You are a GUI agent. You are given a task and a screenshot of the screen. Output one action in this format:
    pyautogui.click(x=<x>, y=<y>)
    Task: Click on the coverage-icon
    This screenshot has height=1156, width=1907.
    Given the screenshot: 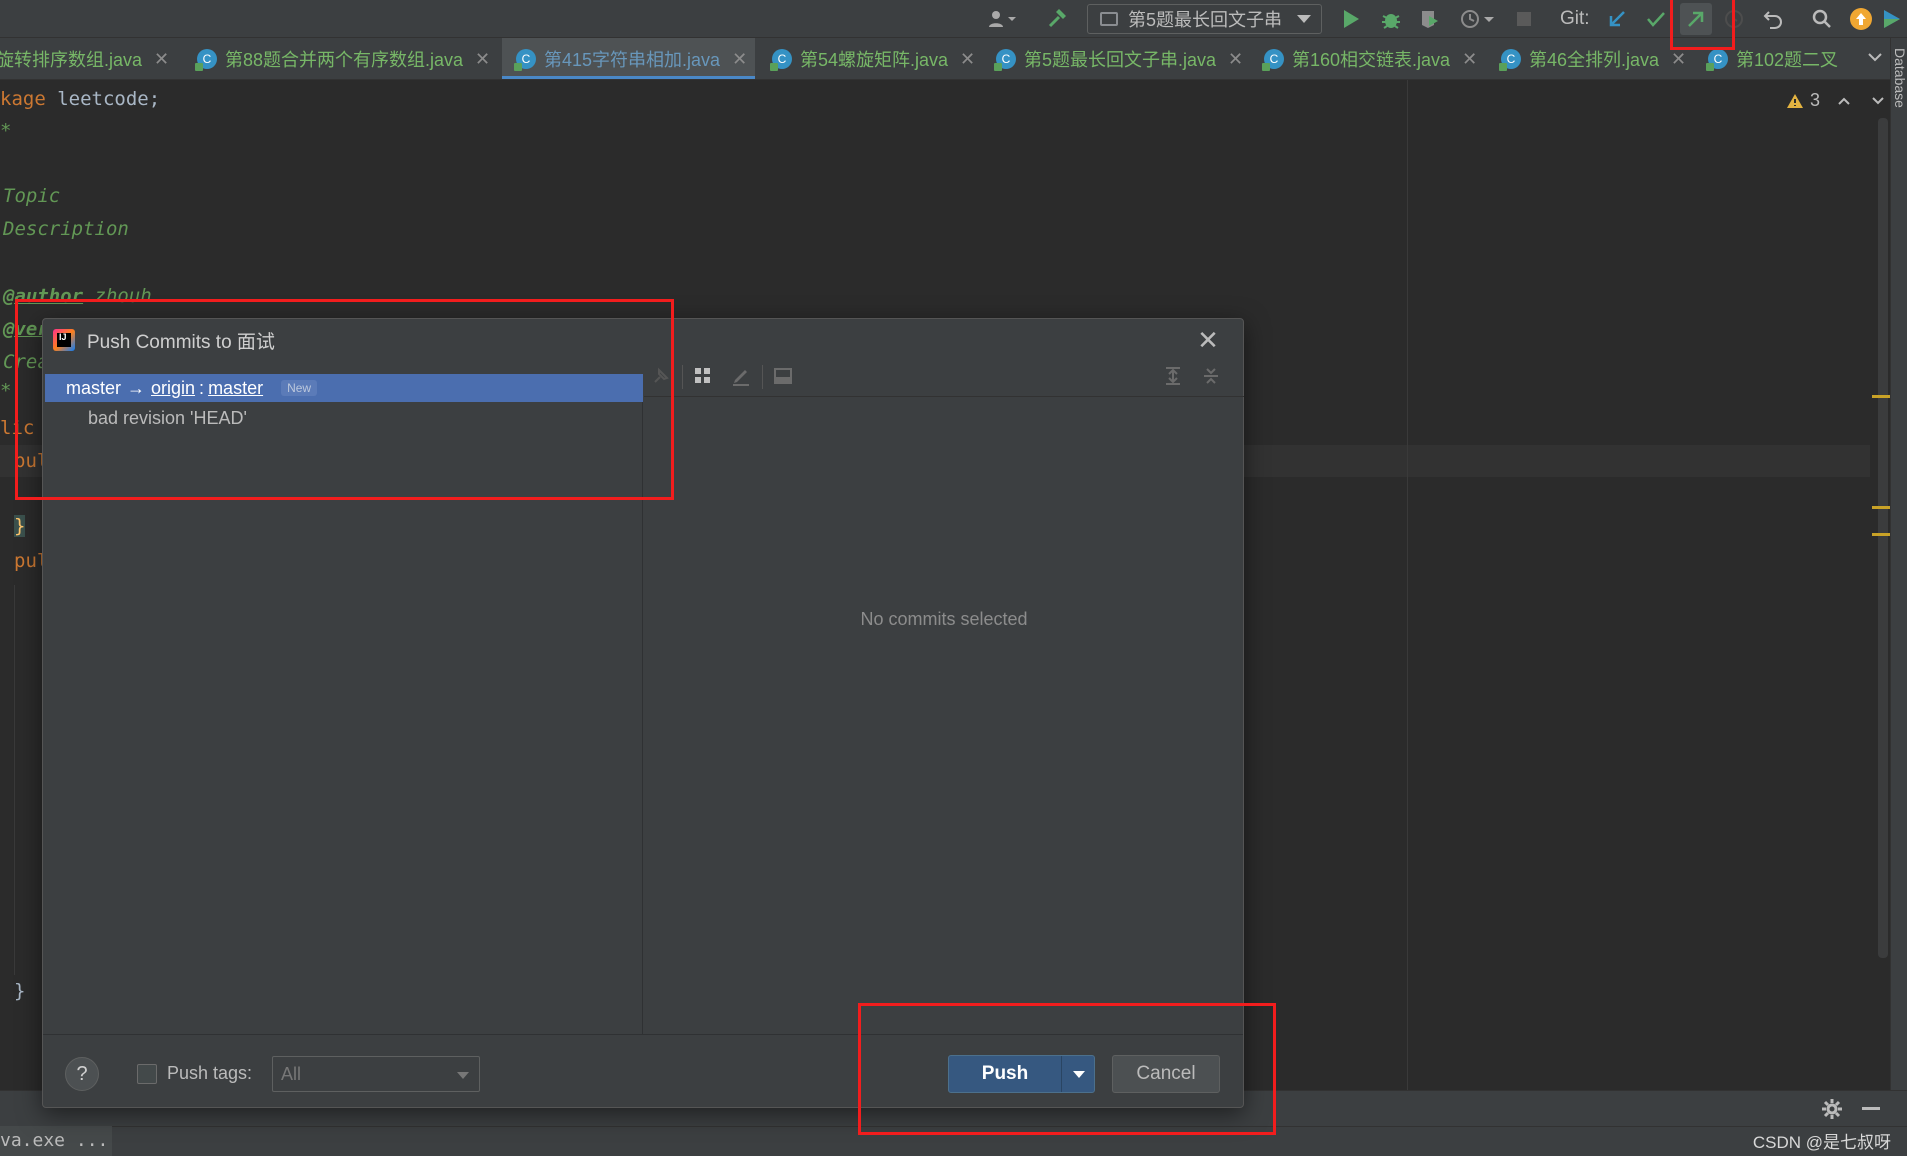 What is the action you would take?
    pyautogui.click(x=1430, y=19)
    